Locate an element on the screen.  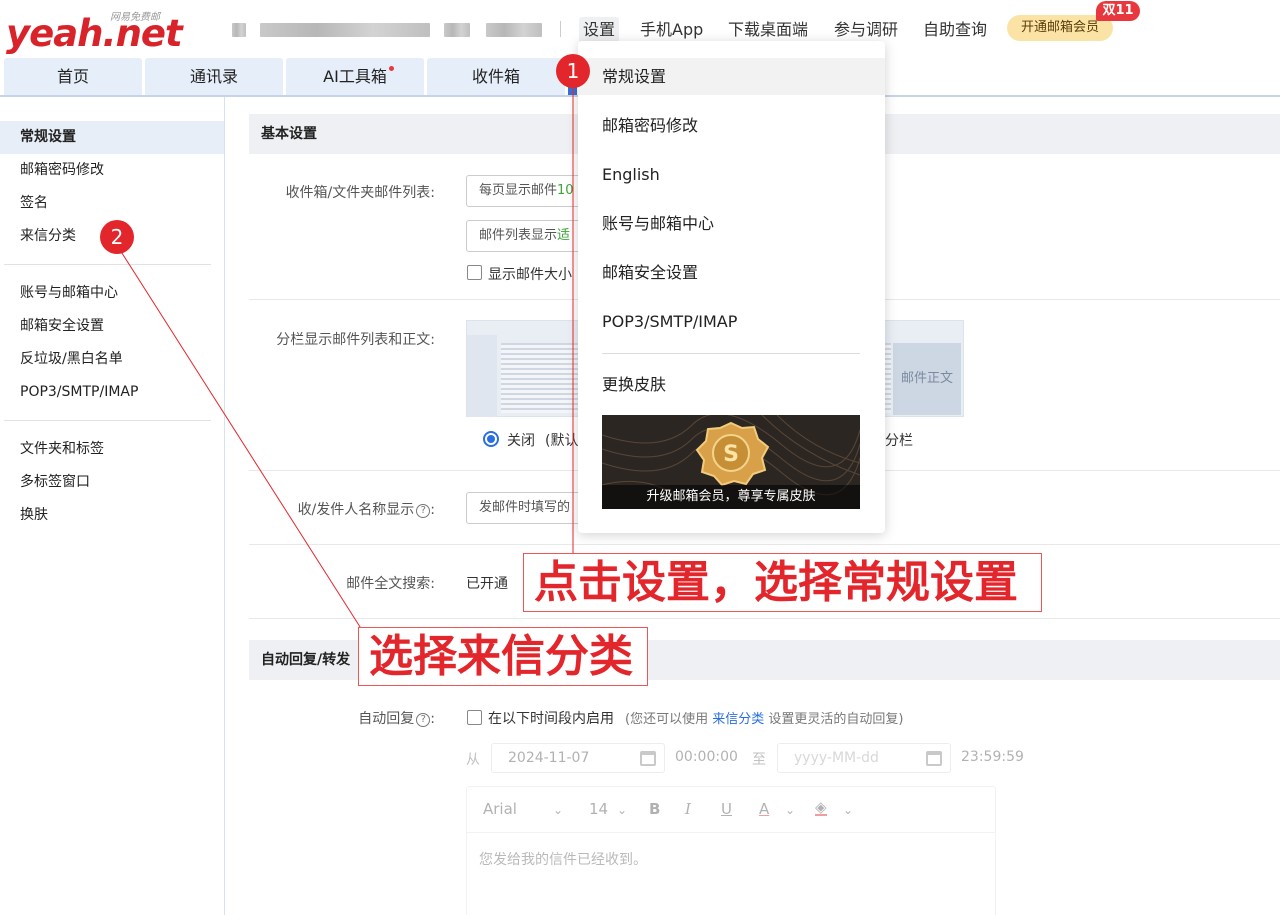
nav-desktop-download: 下载桌面端 is located at coordinates (768, 30).